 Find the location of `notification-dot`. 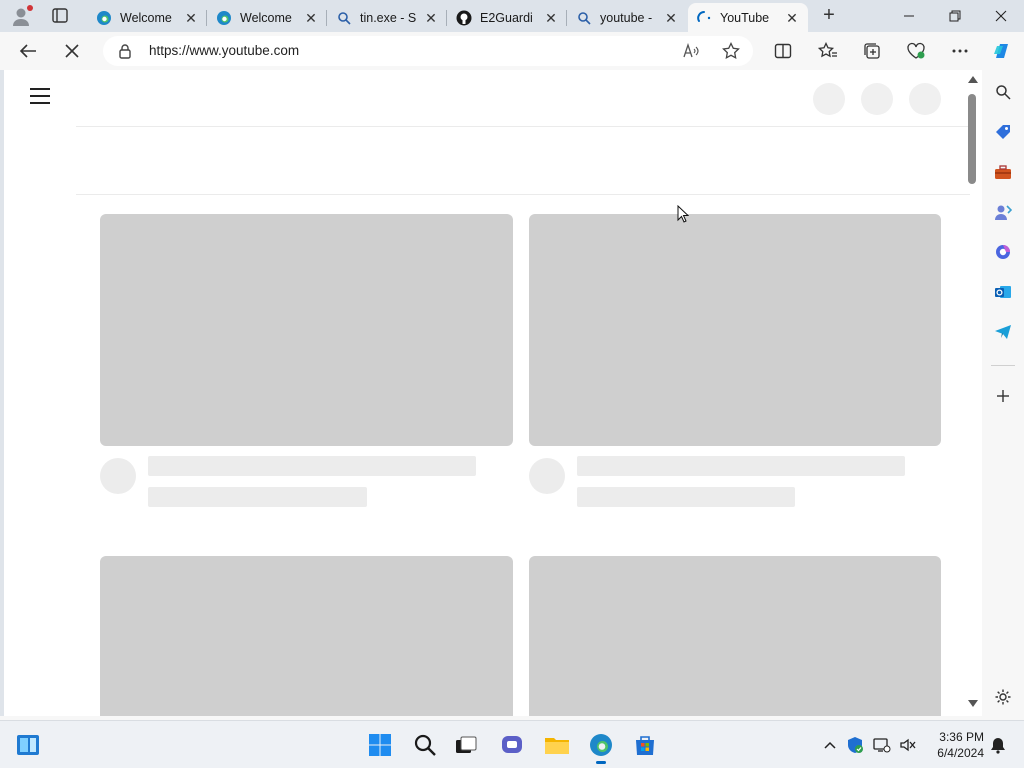

notification-dot is located at coordinates (30, 8).